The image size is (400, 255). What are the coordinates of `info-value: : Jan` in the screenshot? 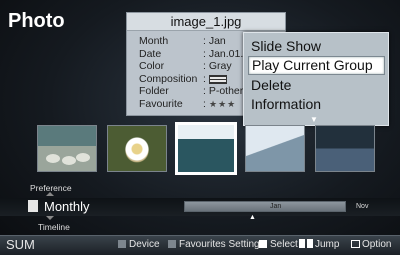 It's located at (214, 41).